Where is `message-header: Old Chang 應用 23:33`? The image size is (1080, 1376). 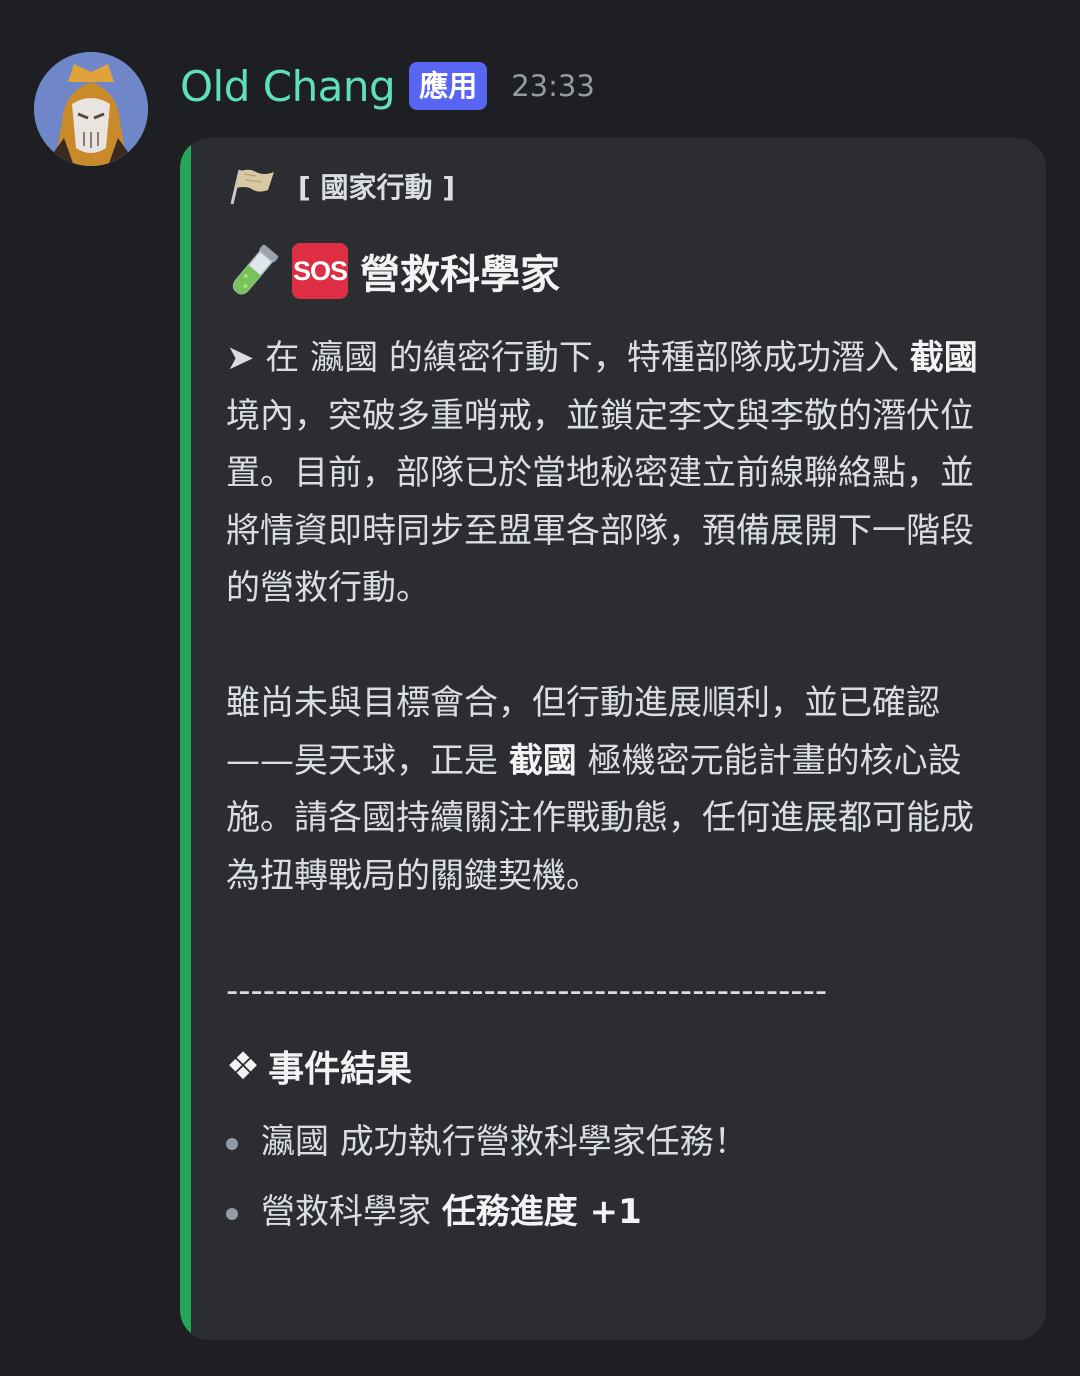 message-header: Old Chang 應用 23:33 is located at coordinates (387, 86).